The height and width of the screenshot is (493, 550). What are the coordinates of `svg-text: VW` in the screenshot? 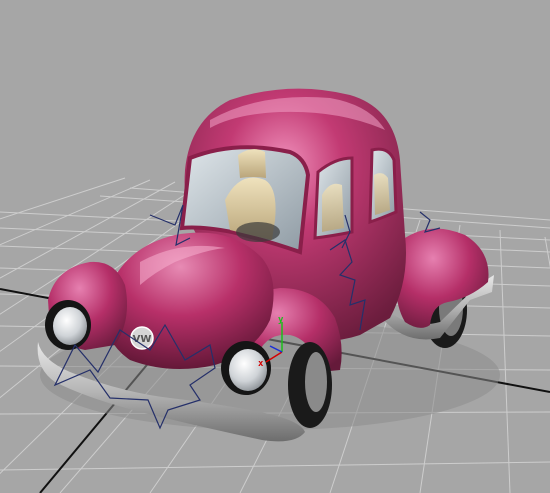 It's located at (142, 339).